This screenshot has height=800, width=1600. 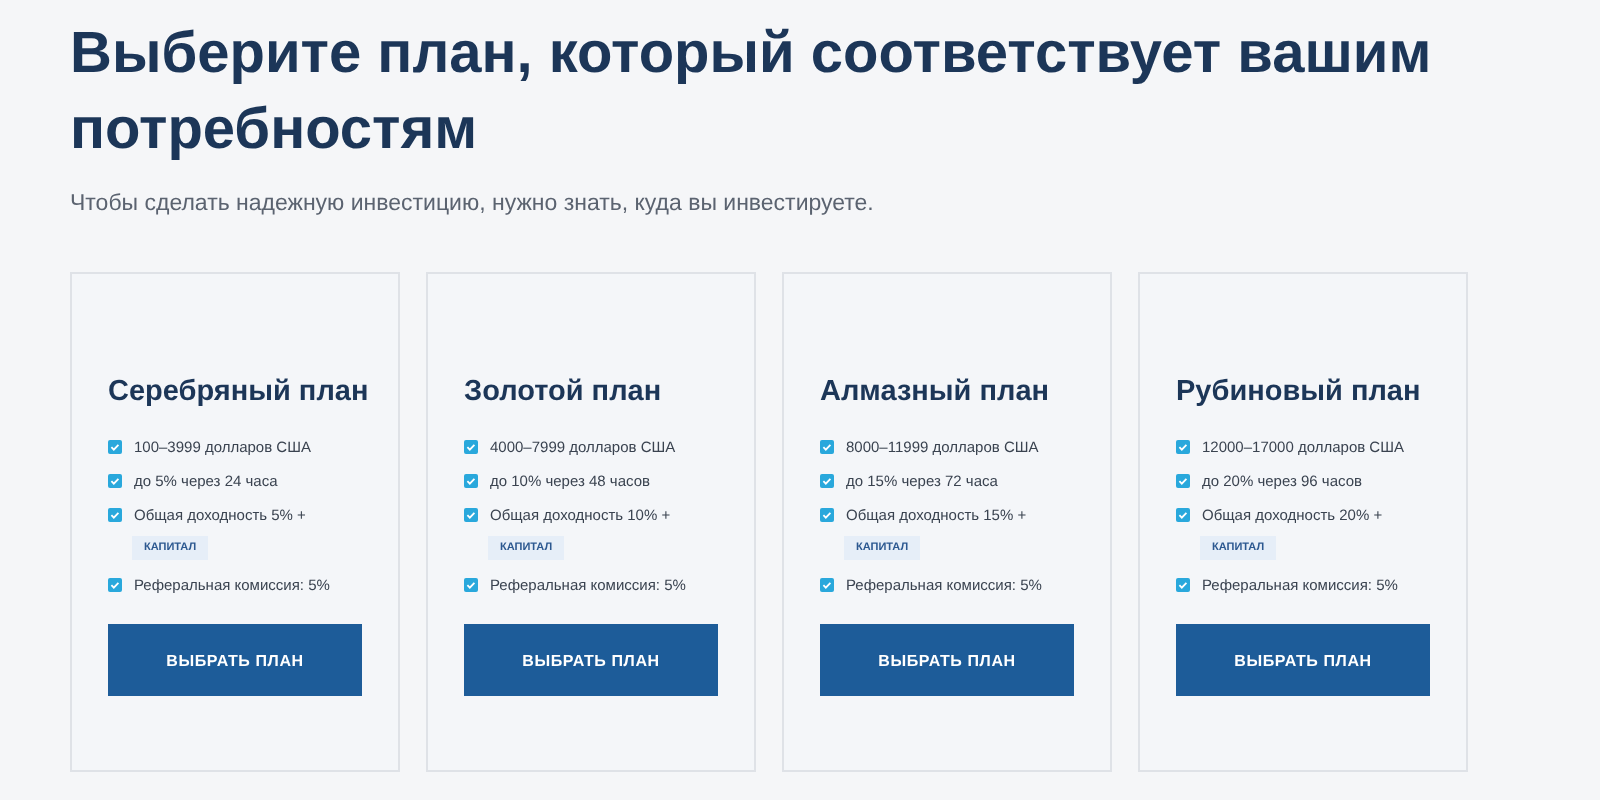 I want to click on page-subtitle: Чтобы сделать надежную инвестицию, нужно знать, куда вы инвестируете., so click(x=473, y=204).